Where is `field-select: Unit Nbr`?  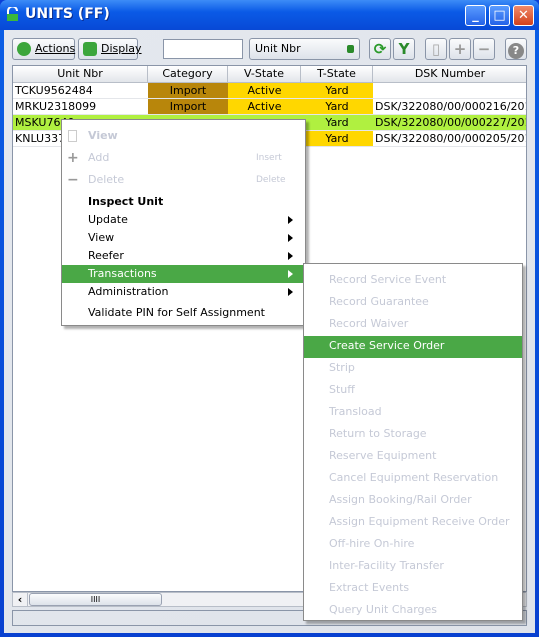 field-select: Unit Nbr is located at coordinates (304, 49).